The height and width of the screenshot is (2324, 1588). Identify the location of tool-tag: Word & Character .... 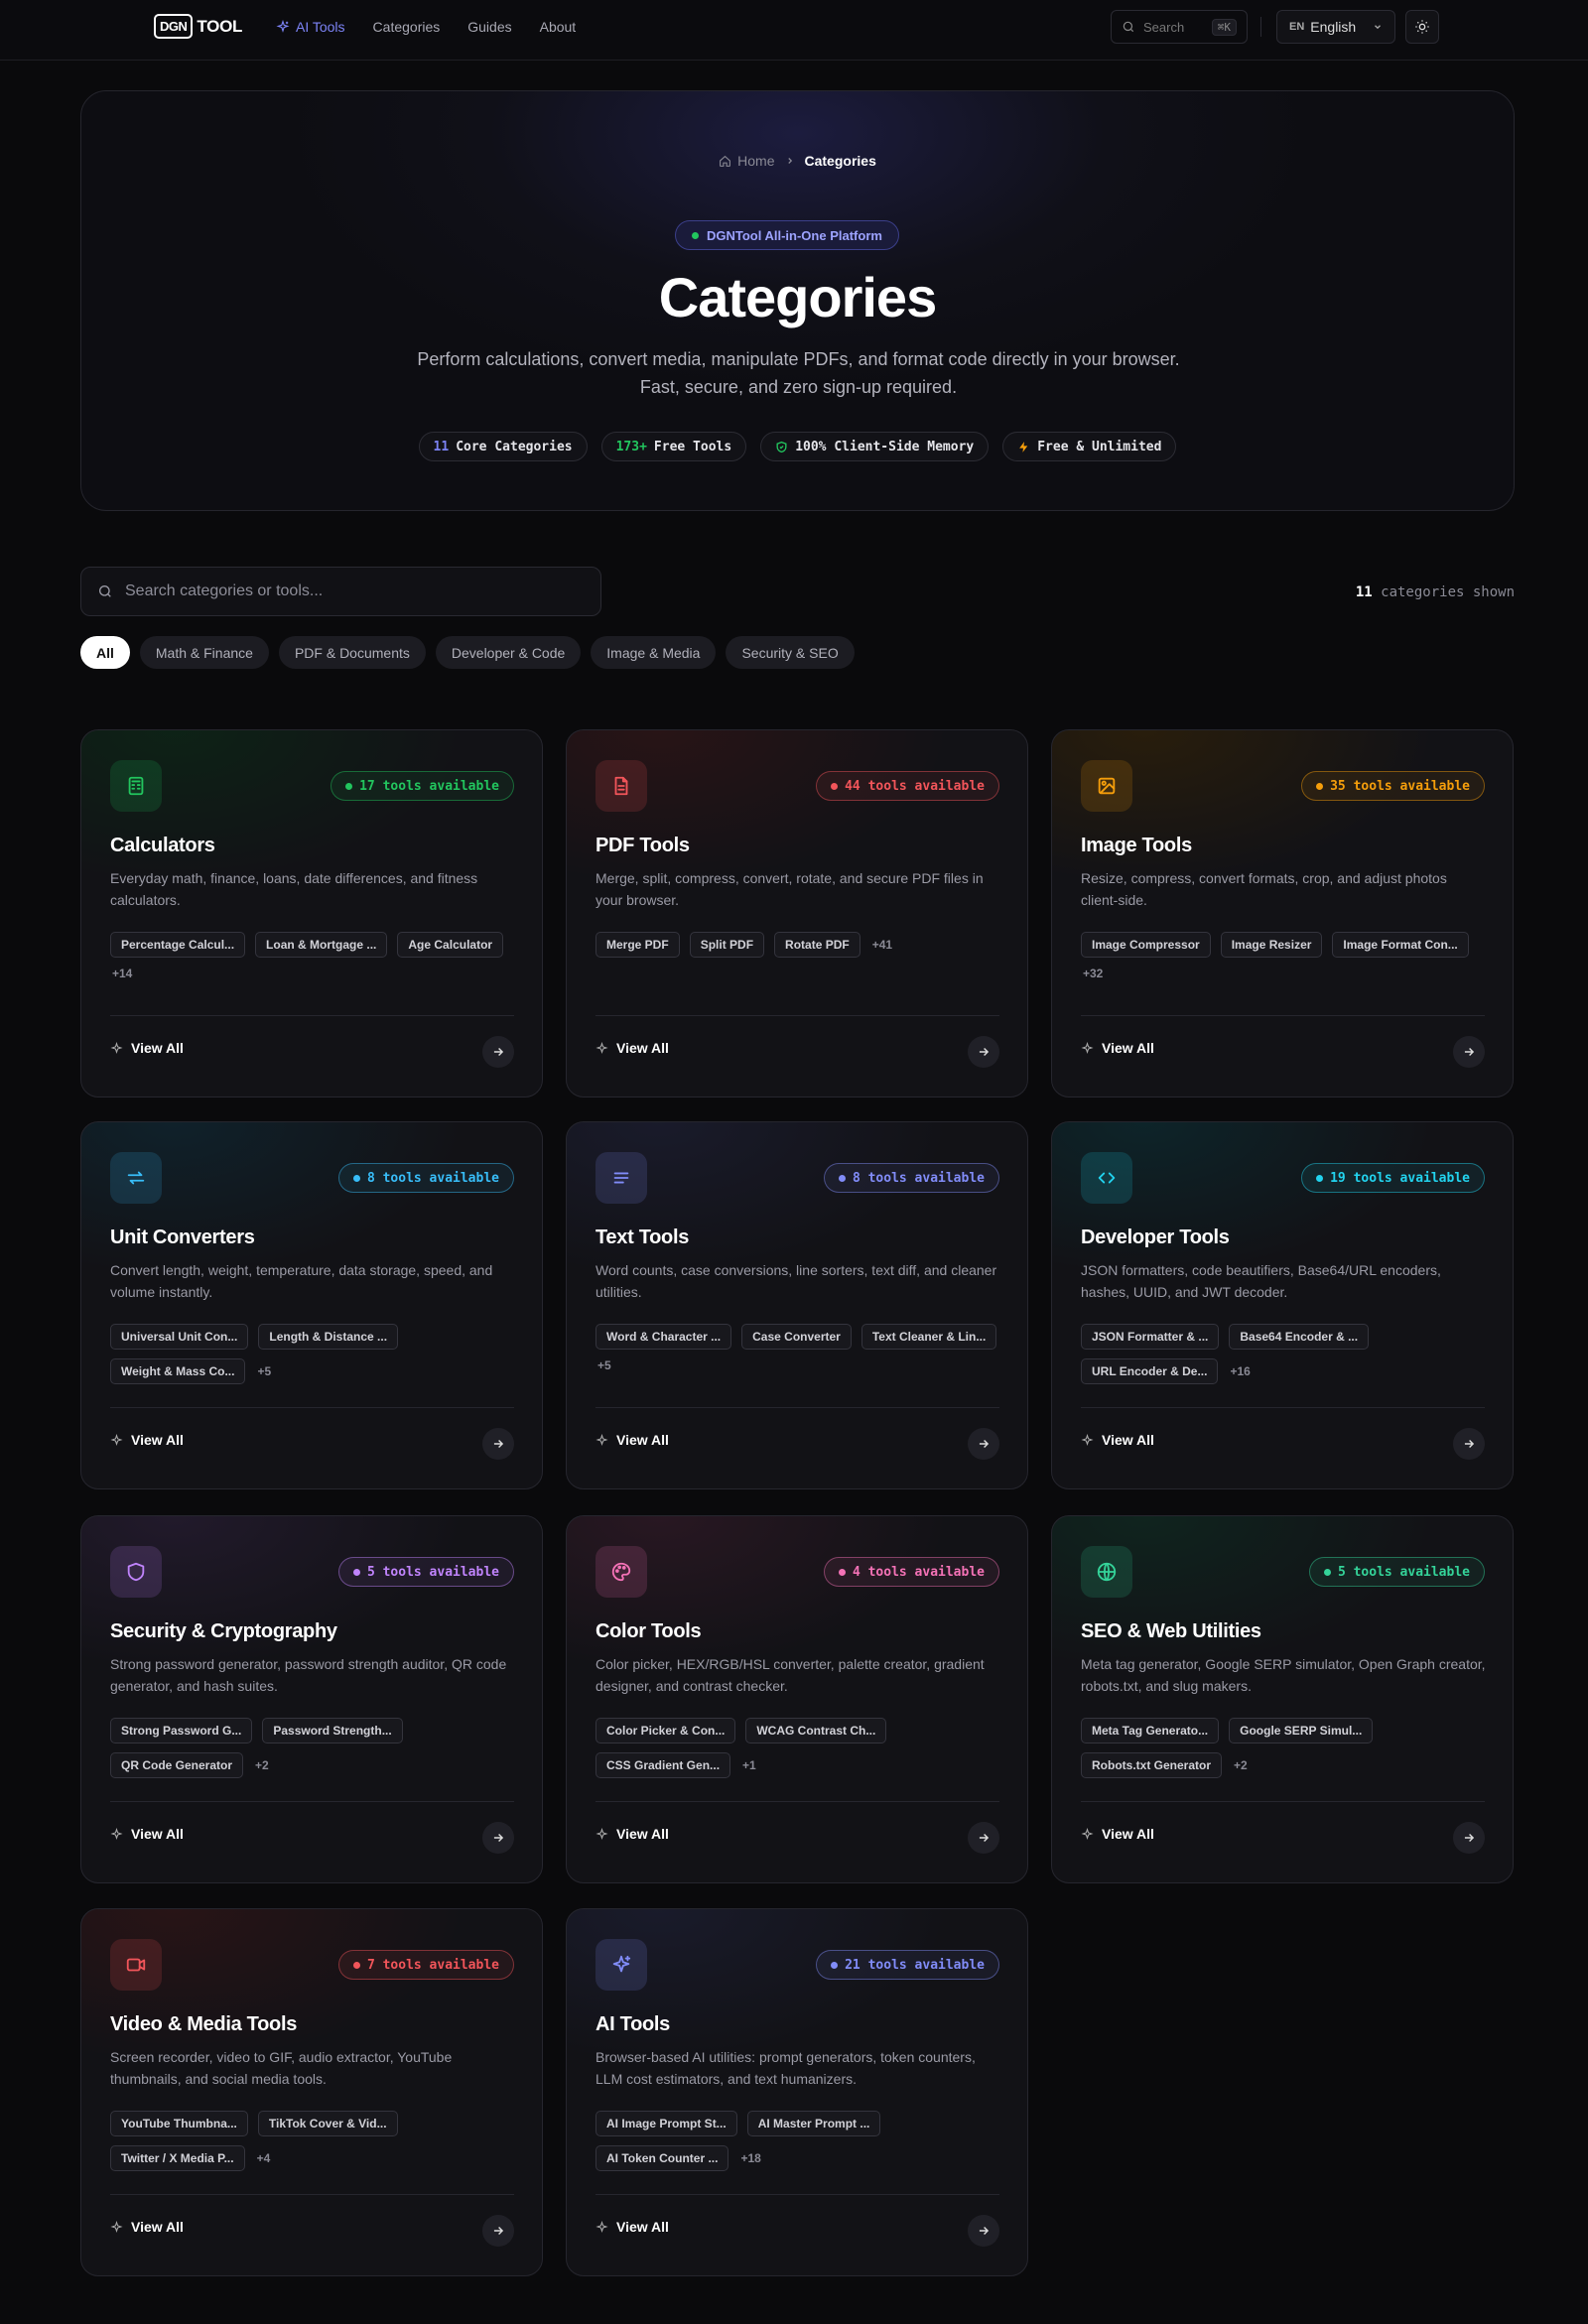
(664, 1337).